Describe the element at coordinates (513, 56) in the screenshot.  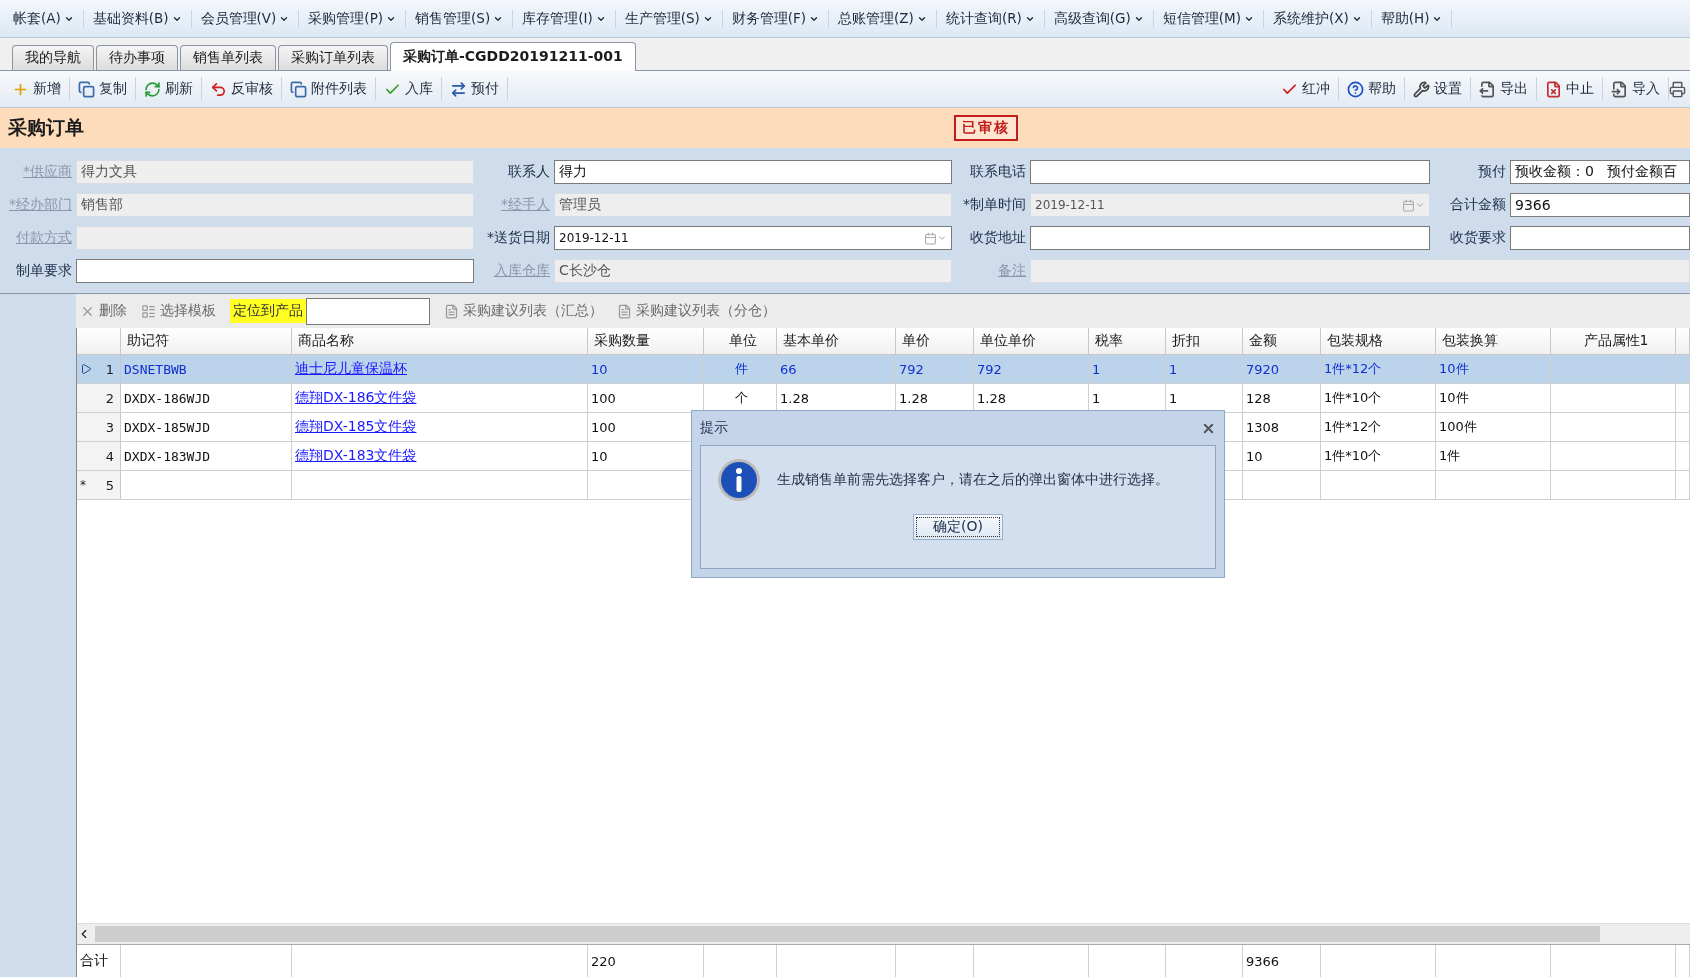
I see `tab: 采购订单-CGDD20191211-001` at that location.